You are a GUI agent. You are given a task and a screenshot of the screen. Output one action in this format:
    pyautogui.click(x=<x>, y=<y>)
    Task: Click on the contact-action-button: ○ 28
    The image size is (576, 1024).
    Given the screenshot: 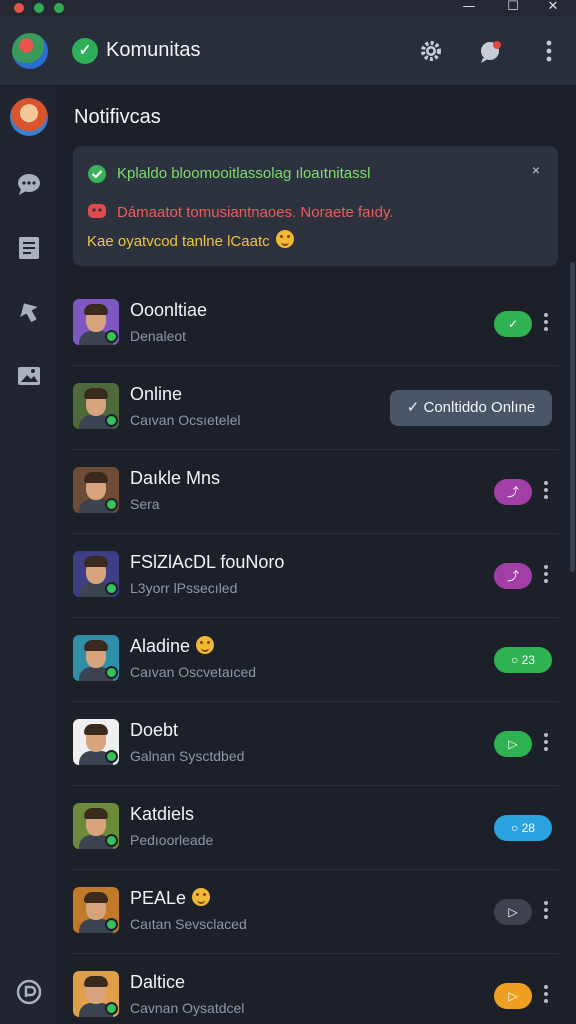 What is the action you would take?
    pyautogui.click(x=523, y=828)
    